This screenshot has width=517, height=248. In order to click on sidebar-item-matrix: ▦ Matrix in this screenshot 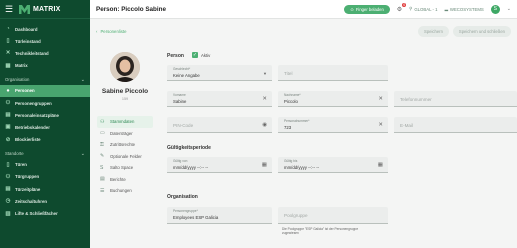, I will do `click(45, 66)`.